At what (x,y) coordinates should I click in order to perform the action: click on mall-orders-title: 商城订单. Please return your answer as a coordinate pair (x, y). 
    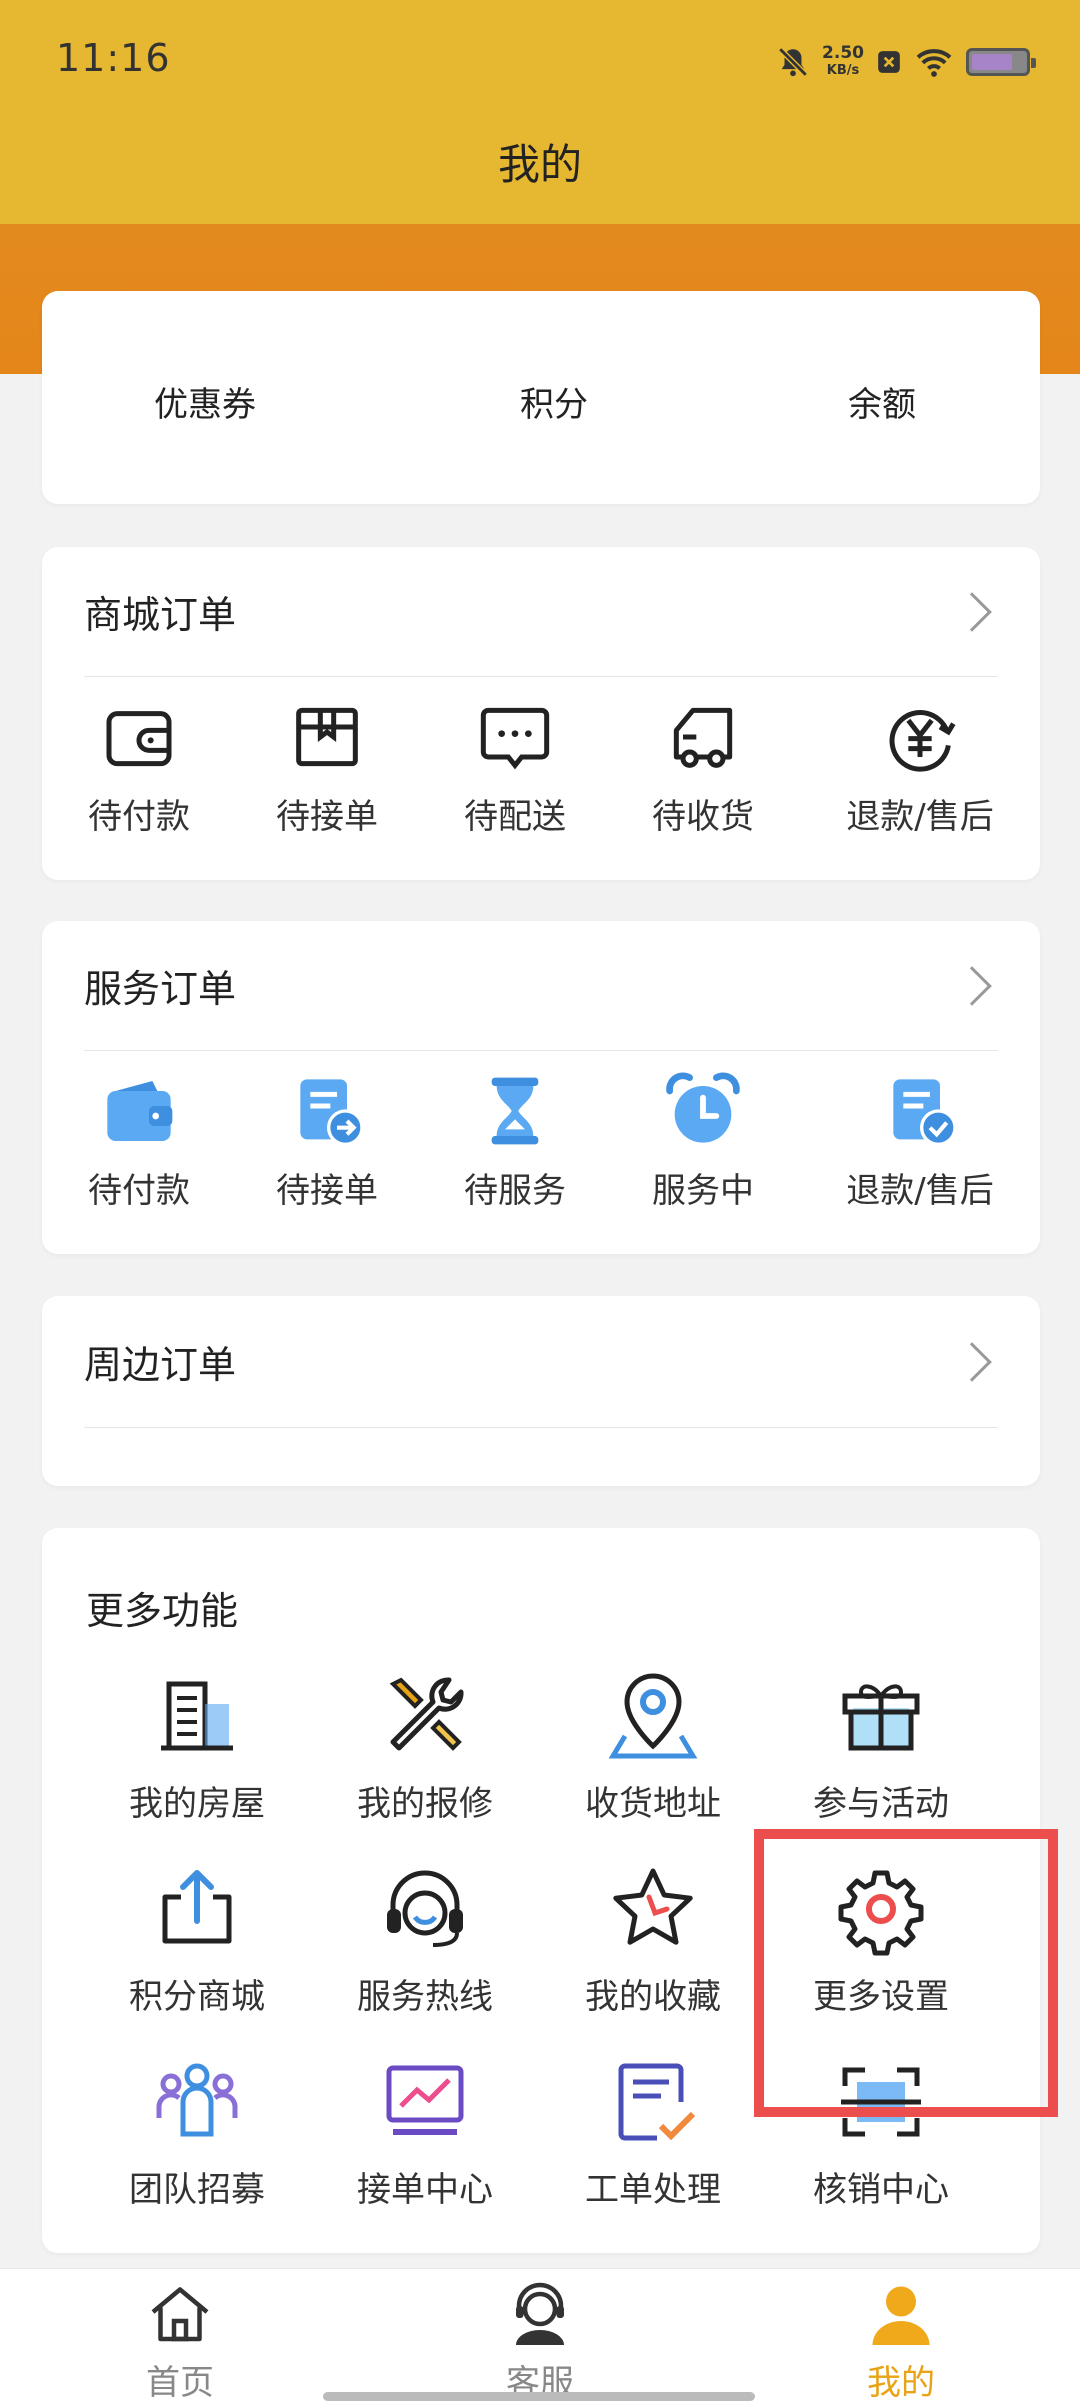
    Looking at the image, I should click on (160, 615).